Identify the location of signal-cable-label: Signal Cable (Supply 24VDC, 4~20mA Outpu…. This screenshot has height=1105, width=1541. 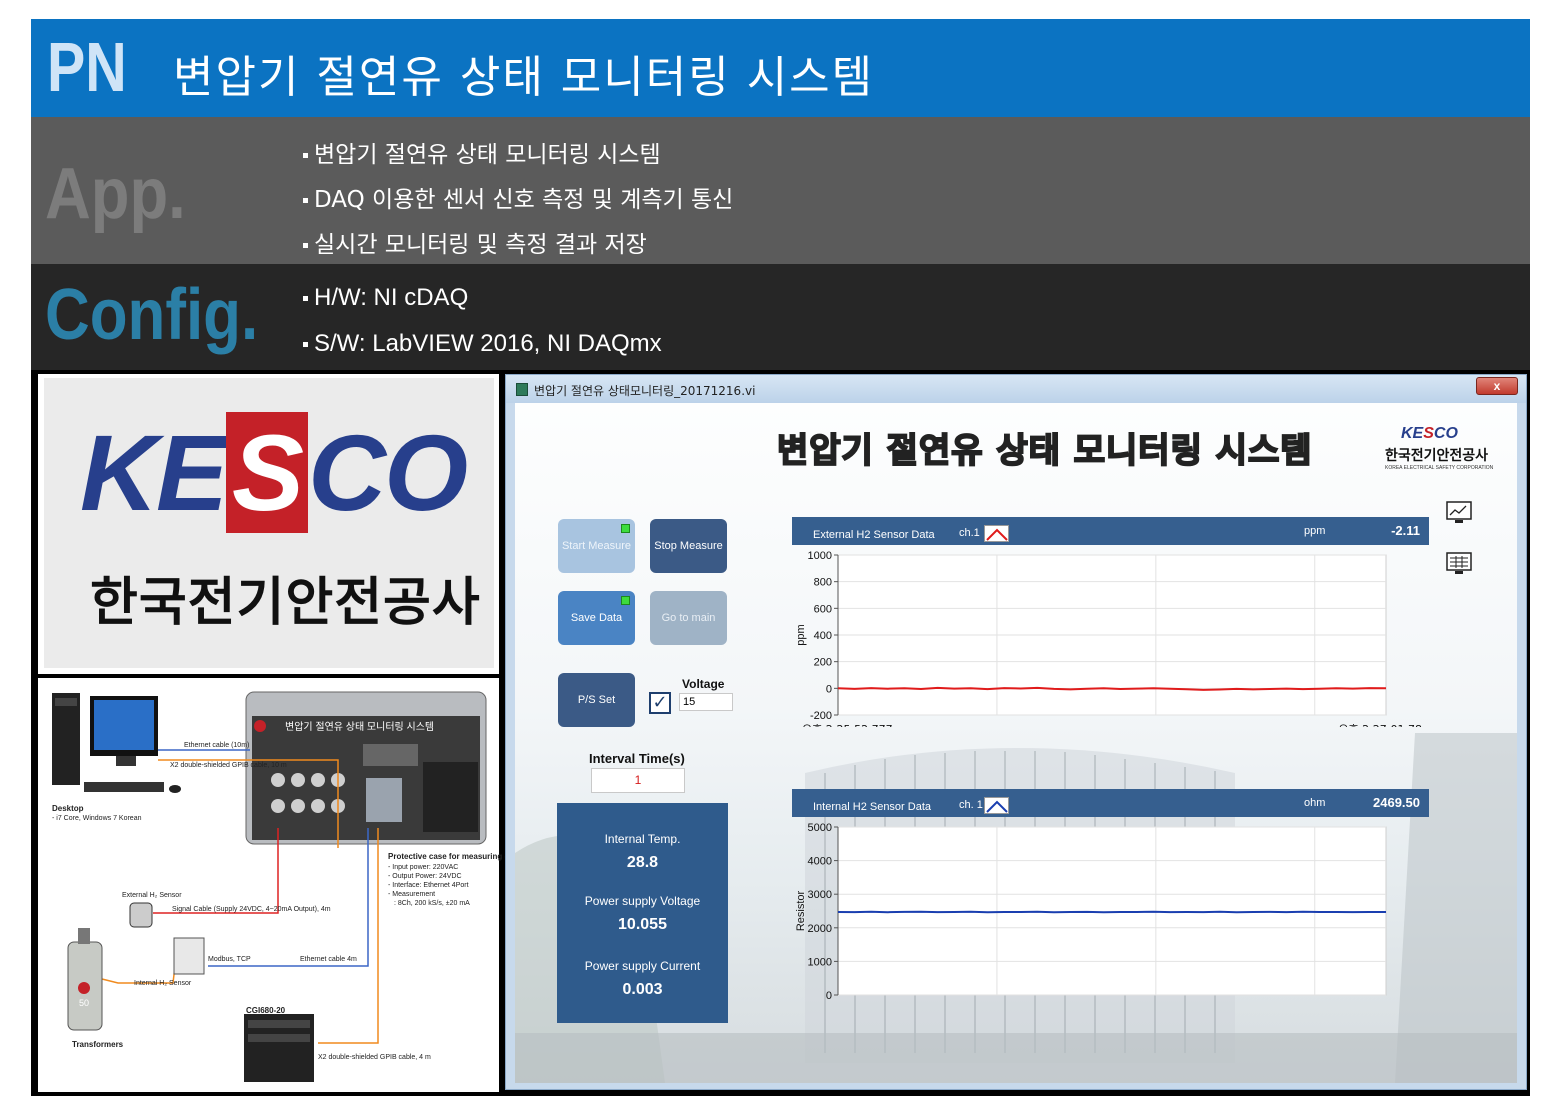
(251, 909).